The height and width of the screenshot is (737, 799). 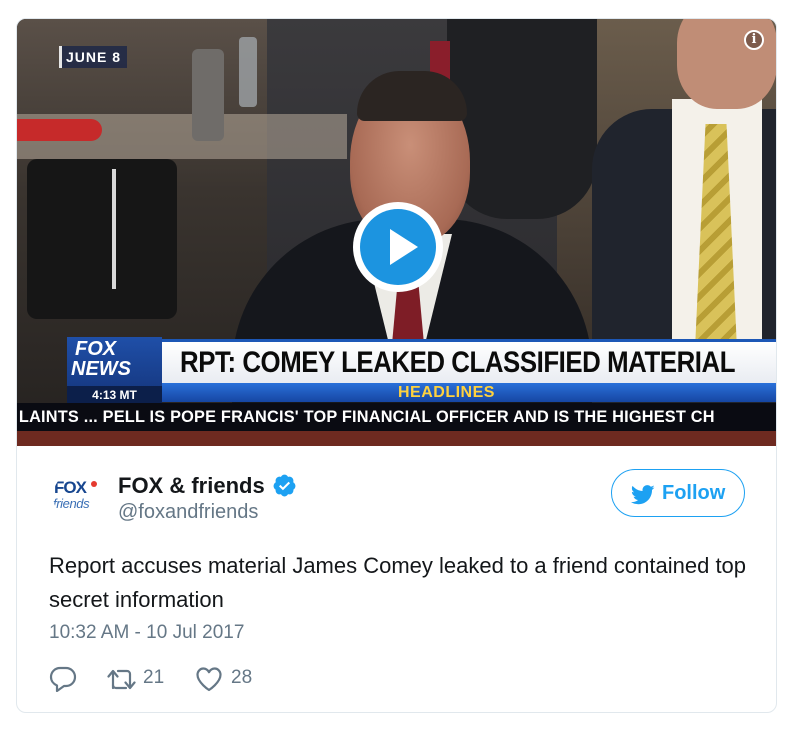 I want to click on handle: @foxandfriends, so click(x=188, y=512).